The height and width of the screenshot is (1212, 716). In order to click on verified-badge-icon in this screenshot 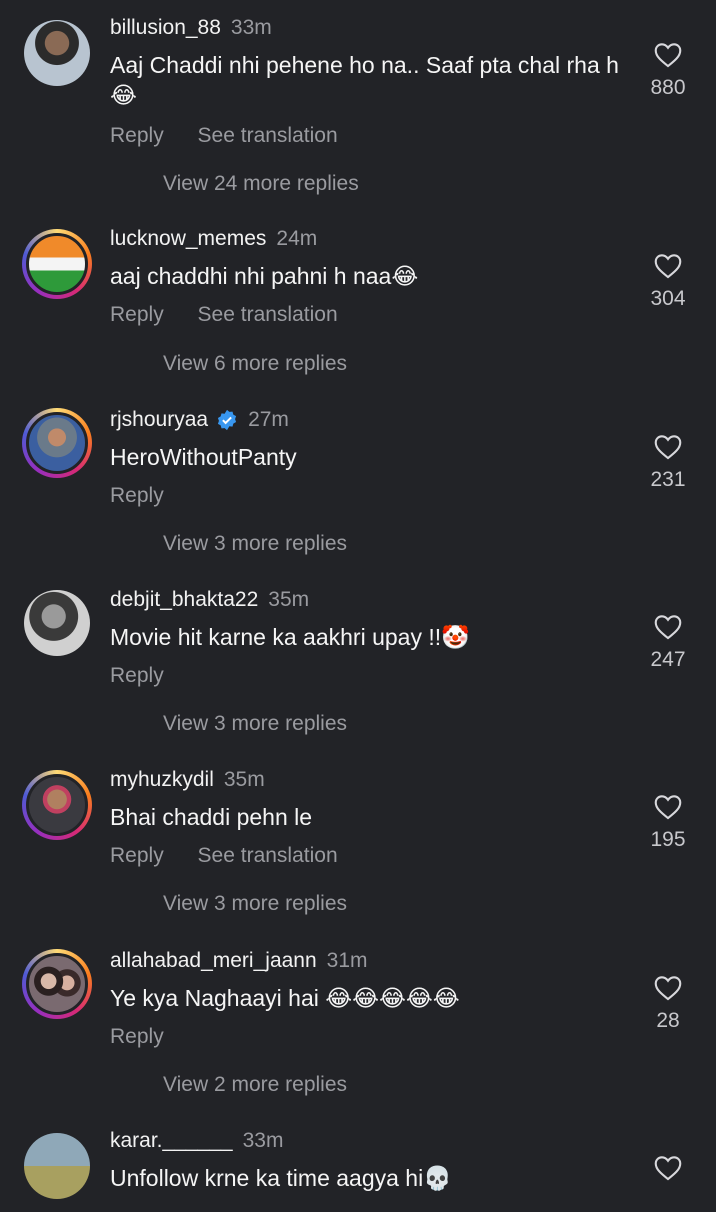, I will do `click(227, 420)`.